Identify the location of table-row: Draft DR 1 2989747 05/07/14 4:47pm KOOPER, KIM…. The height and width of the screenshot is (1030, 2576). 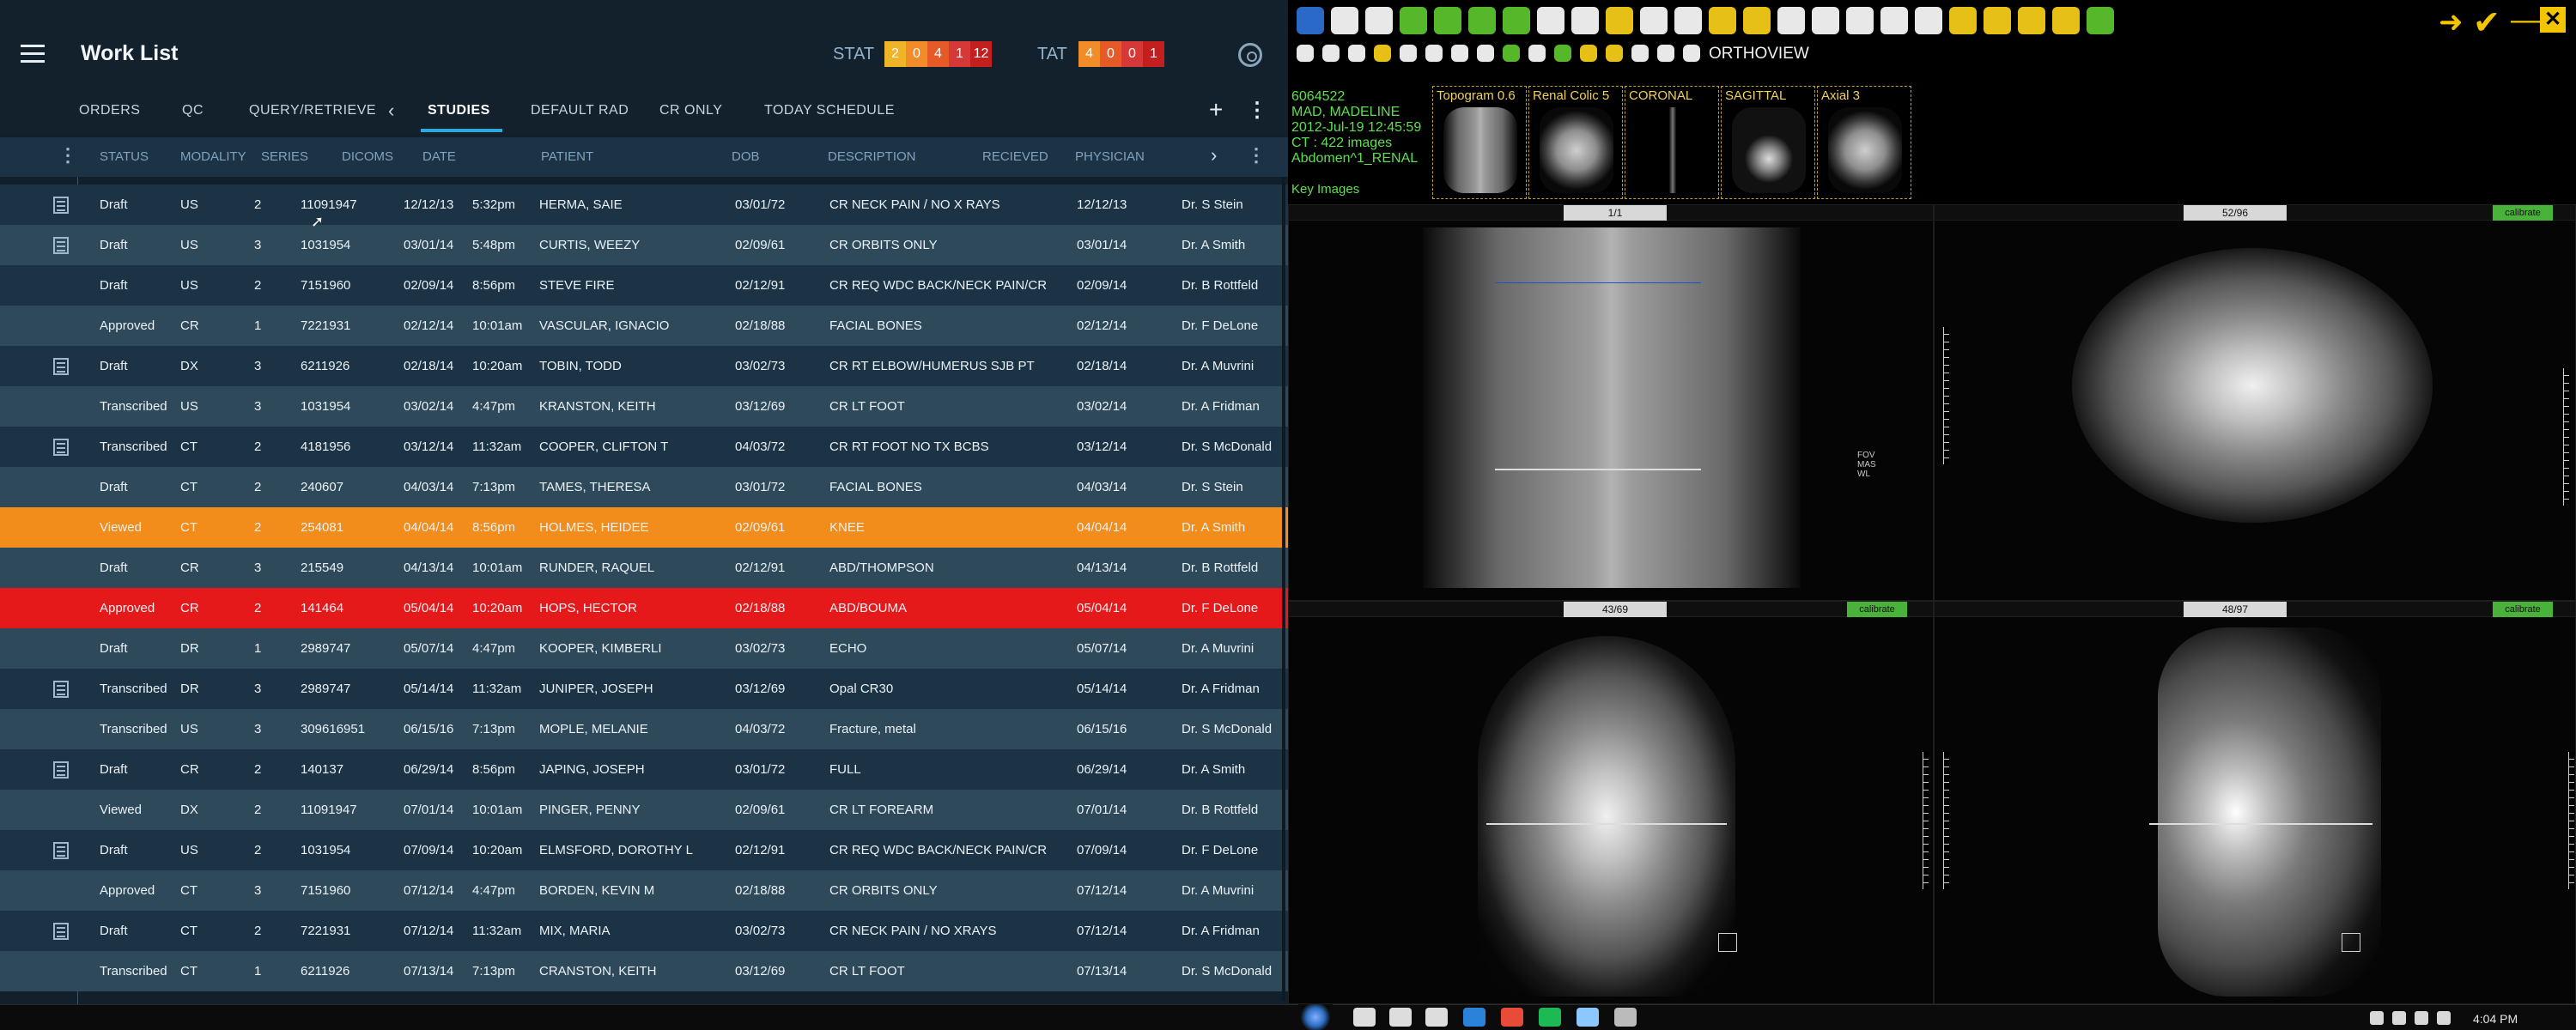
(644, 648).